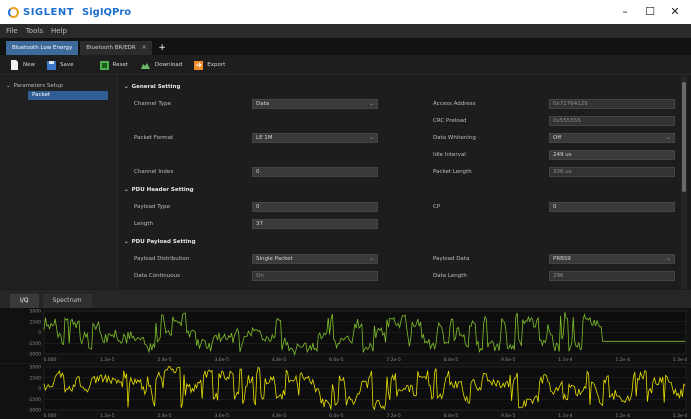 The width and height of the screenshot is (691, 419). I want to click on menu-file: File, so click(12, 31).